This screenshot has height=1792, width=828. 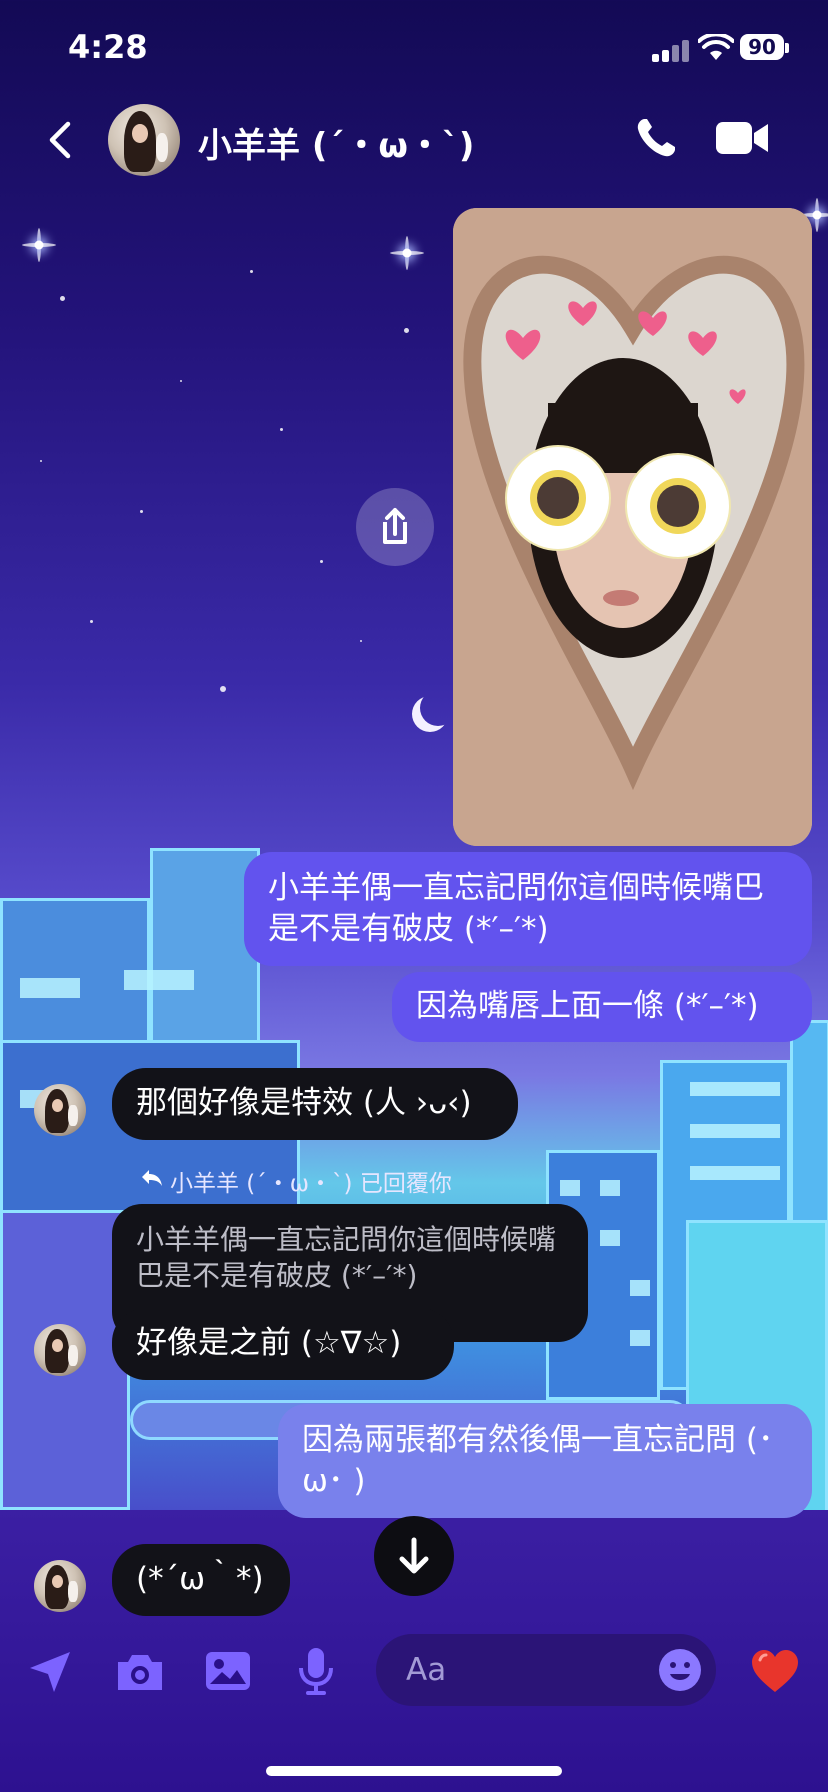 What do you see at coordinates (716, 49) in the screenshot?
I see `wifi-icon` at bounding box center [716, 49].